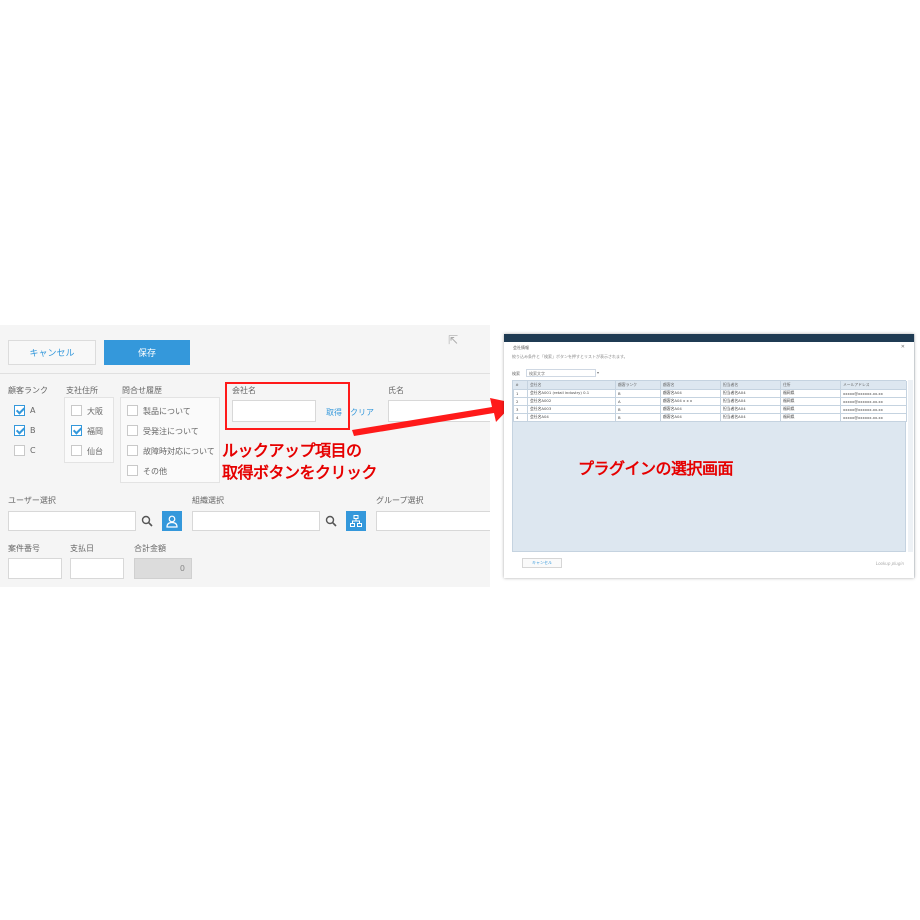 The height and width of the screenshot is (920, 920). I want to click on checkbox-branch-osaka-label: 大阪, so click(95, 411).